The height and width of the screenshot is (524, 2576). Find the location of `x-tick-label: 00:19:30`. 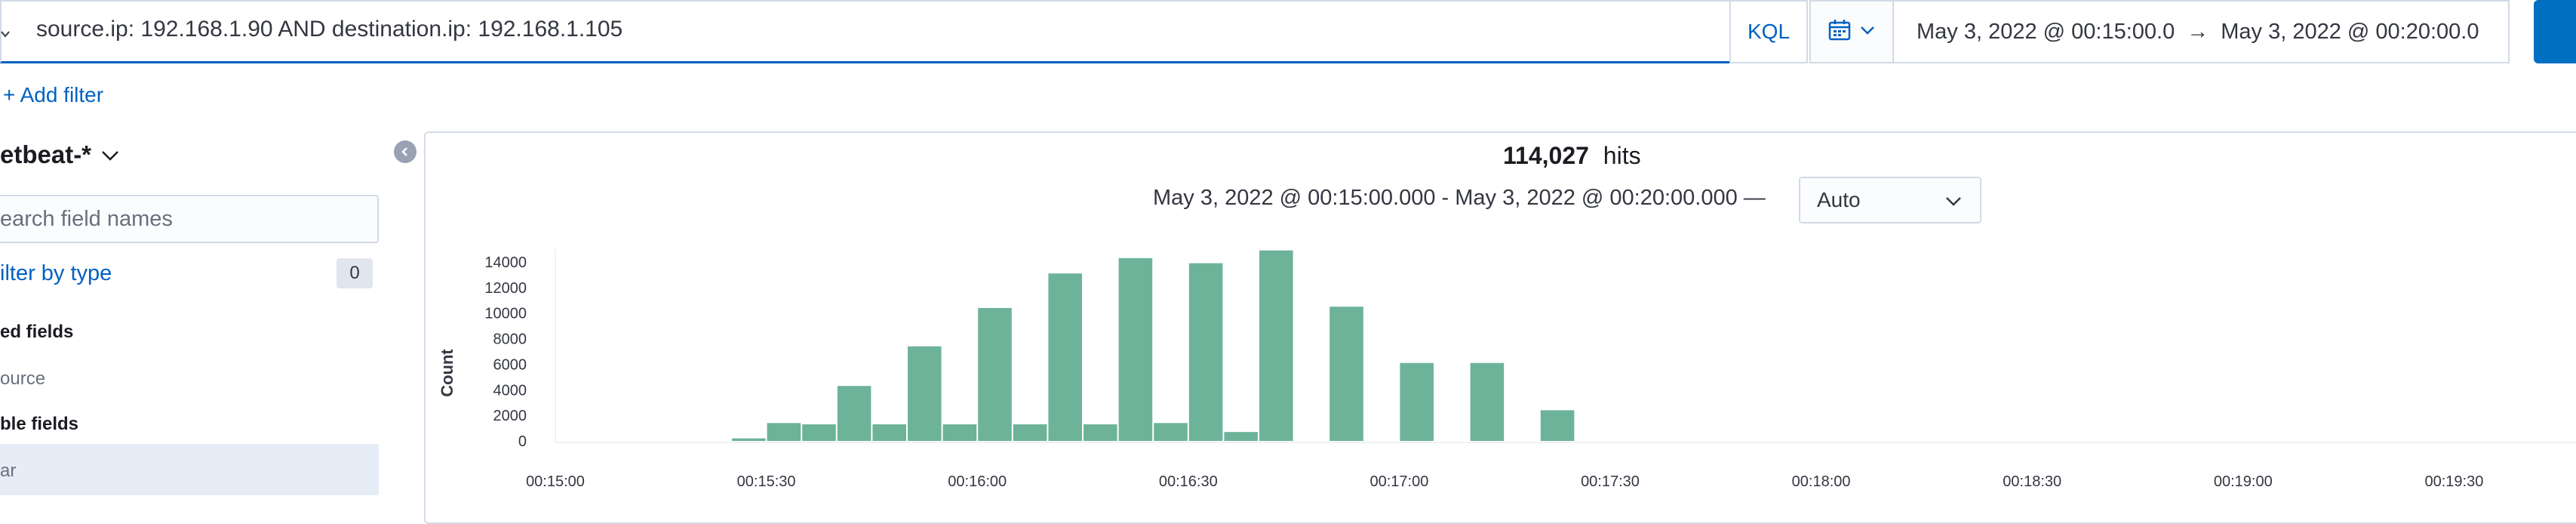

x-tick-label: 00:19:30 is located at coordinates (2453, 482).